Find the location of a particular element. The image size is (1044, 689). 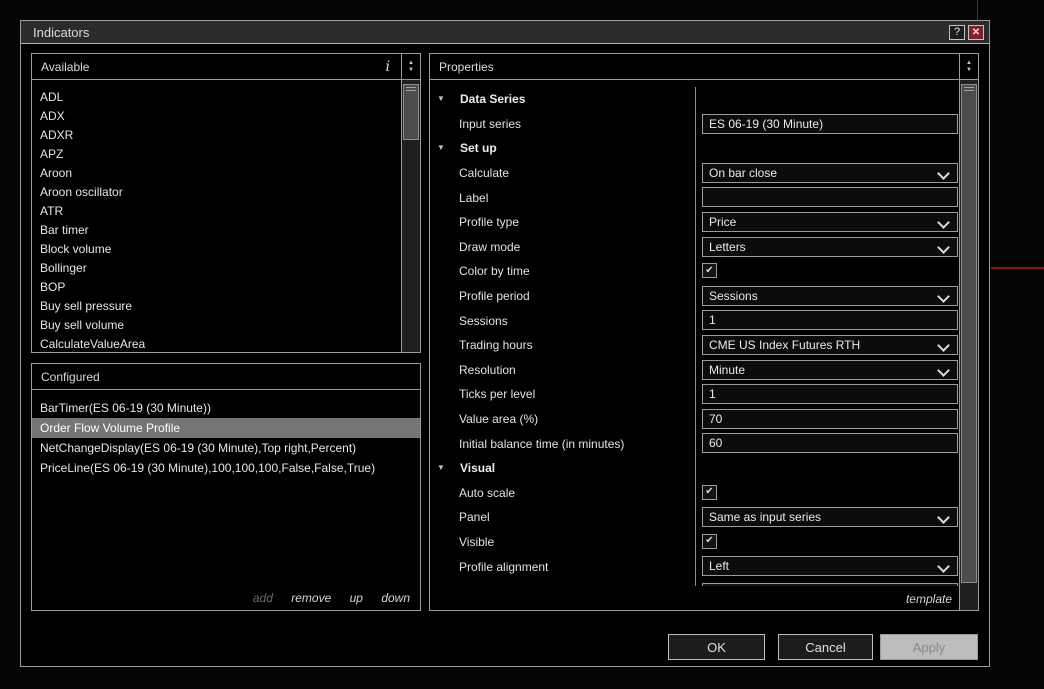

properties-scrollbar: ▲ ▼ is located at coordinates (968, 332).